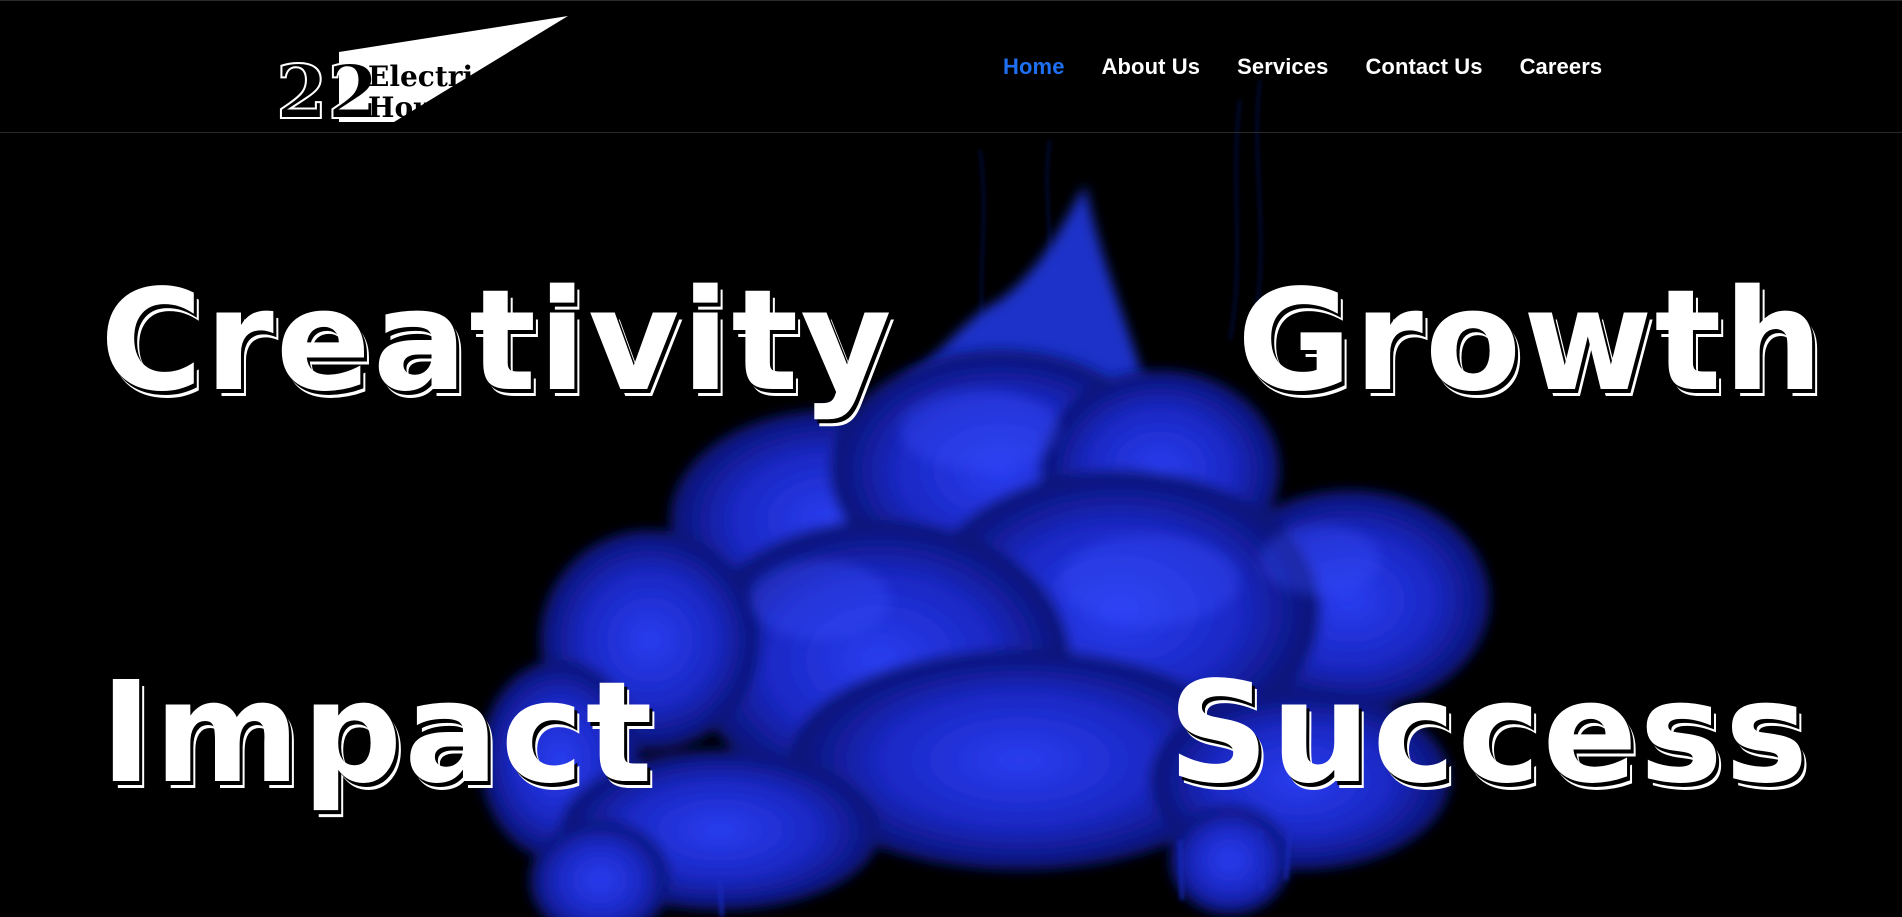 The width and height of the screenshot is (1902, 917). What do you see at coordinates (327, 87) in the screenshot?
I see `svg-text: 22` at bounding box center [327, 87].